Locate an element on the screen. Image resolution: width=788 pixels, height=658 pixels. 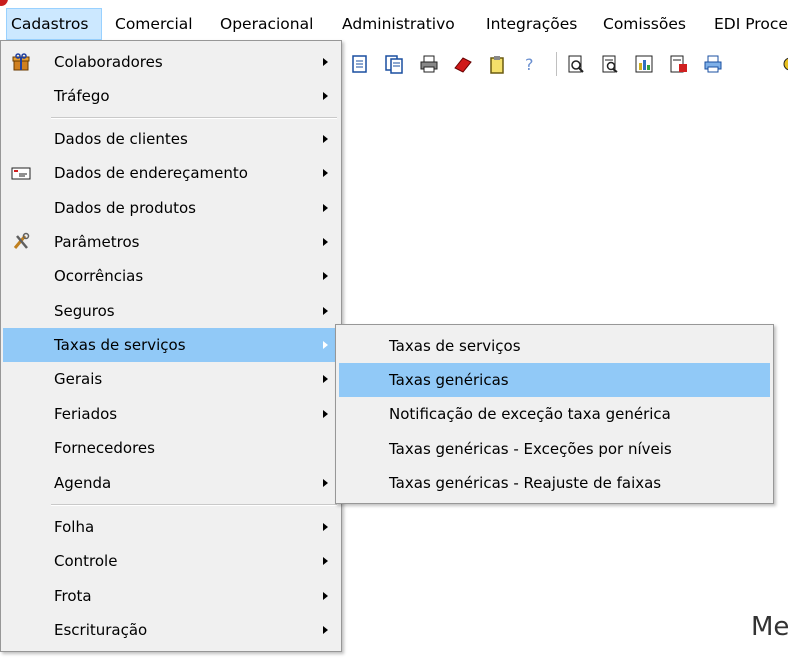
menu-item-frota: Frota is located at coordinates (171, 596).